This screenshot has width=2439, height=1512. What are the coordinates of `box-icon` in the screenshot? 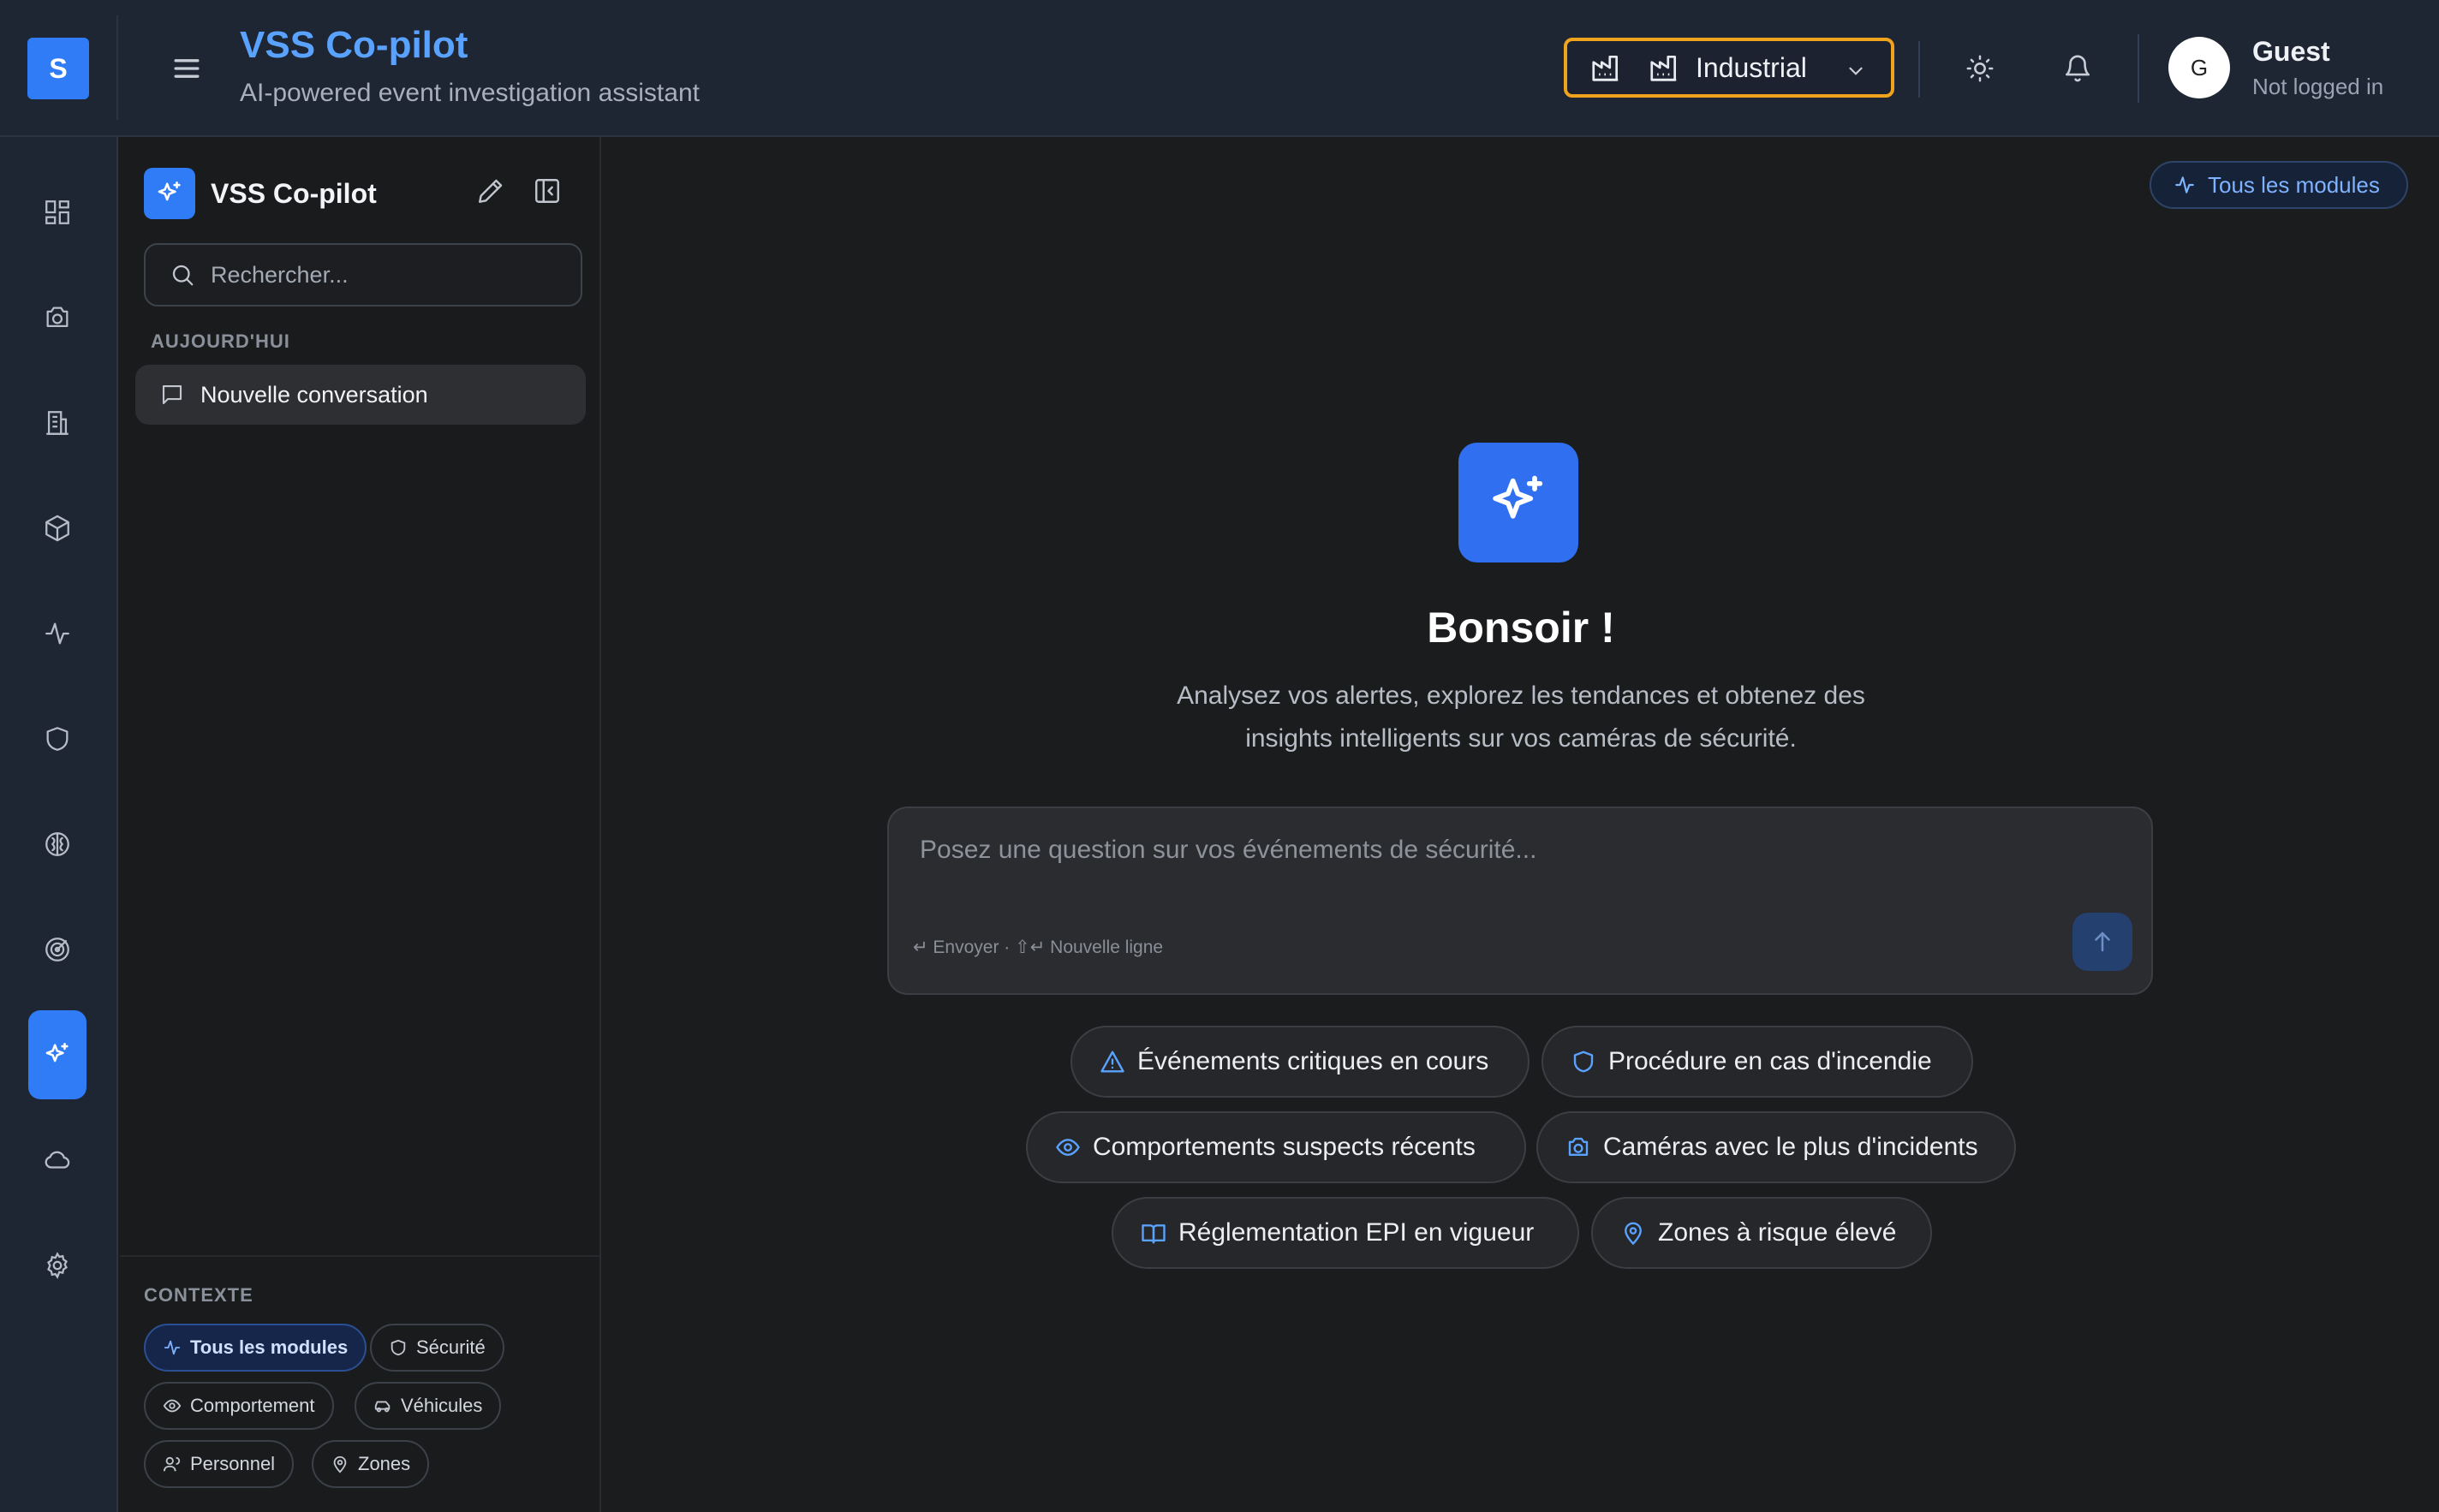 It's located at (57, 528).